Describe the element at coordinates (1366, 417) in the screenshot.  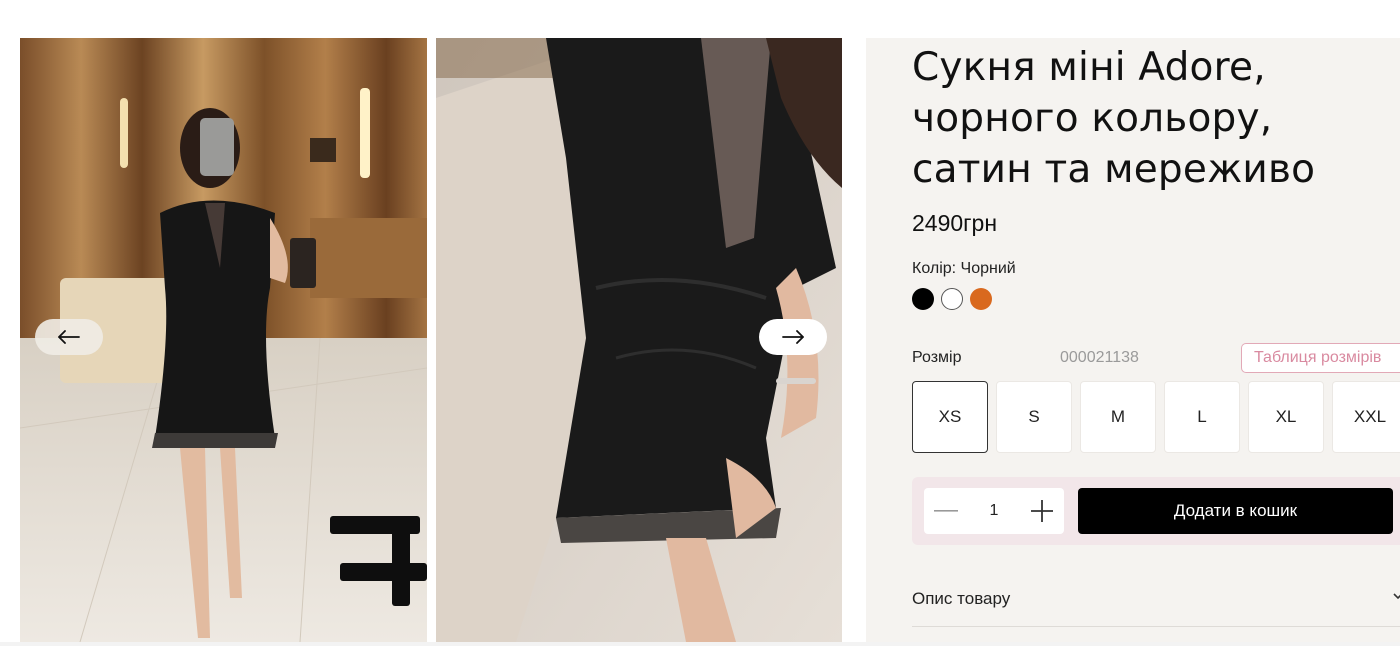
I see `size-option-xxl: XXL` at that location.